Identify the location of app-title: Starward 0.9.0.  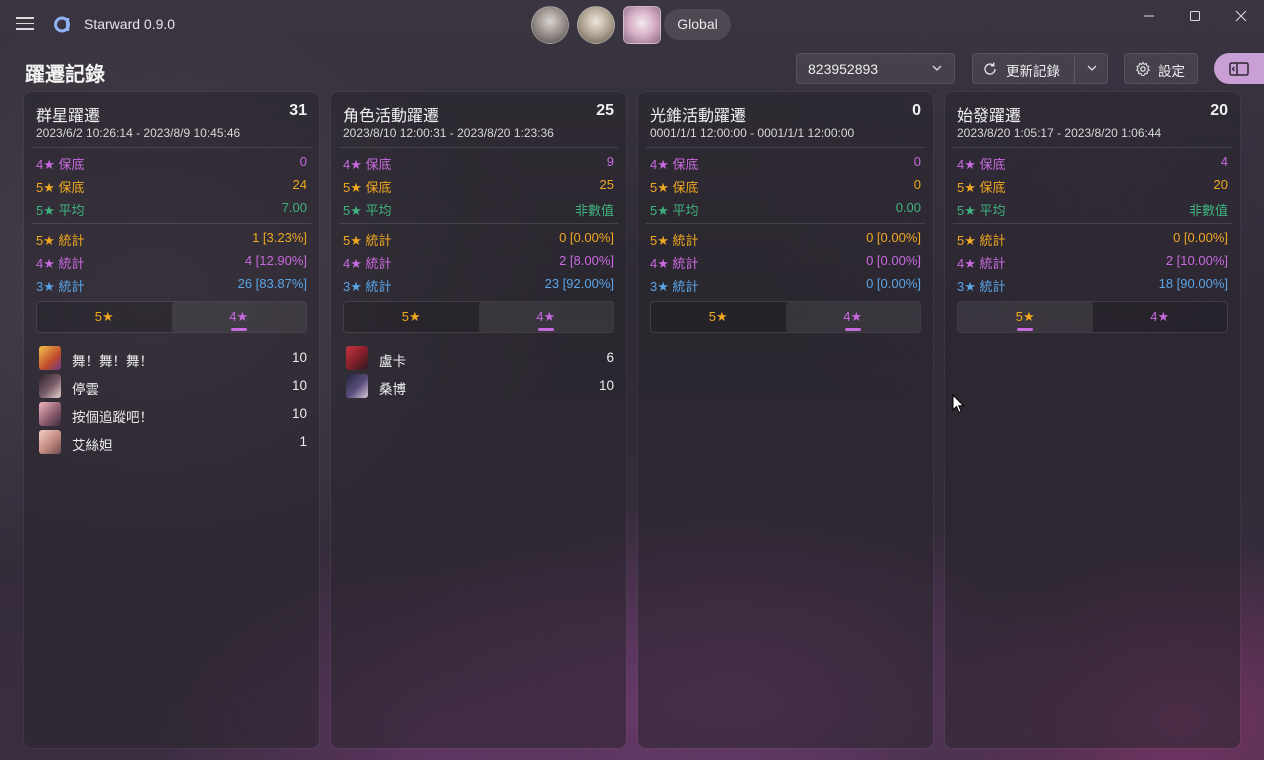
(130, 24).